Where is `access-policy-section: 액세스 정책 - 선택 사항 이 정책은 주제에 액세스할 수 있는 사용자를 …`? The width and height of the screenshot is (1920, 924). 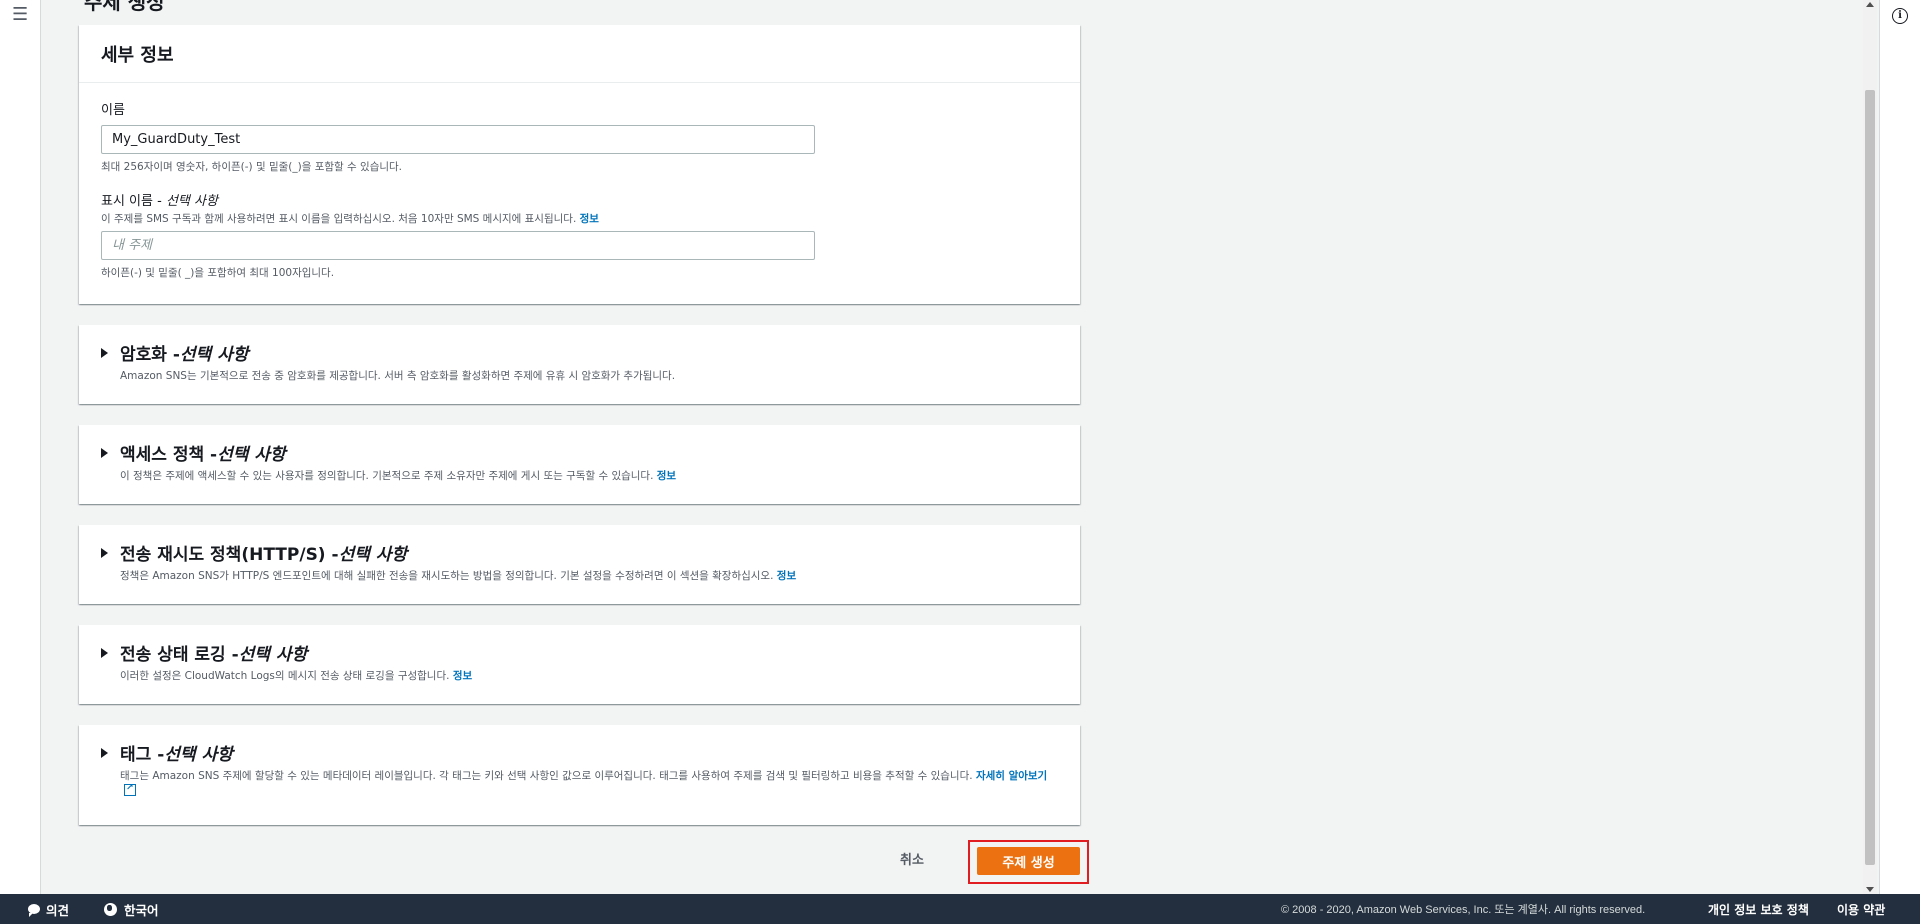
access-policy-section: 액세스 정책 - 선택 사항 이 정책은 주제에 액세스할 수 있는 사용자를 … is located at coordinates (579, 464).